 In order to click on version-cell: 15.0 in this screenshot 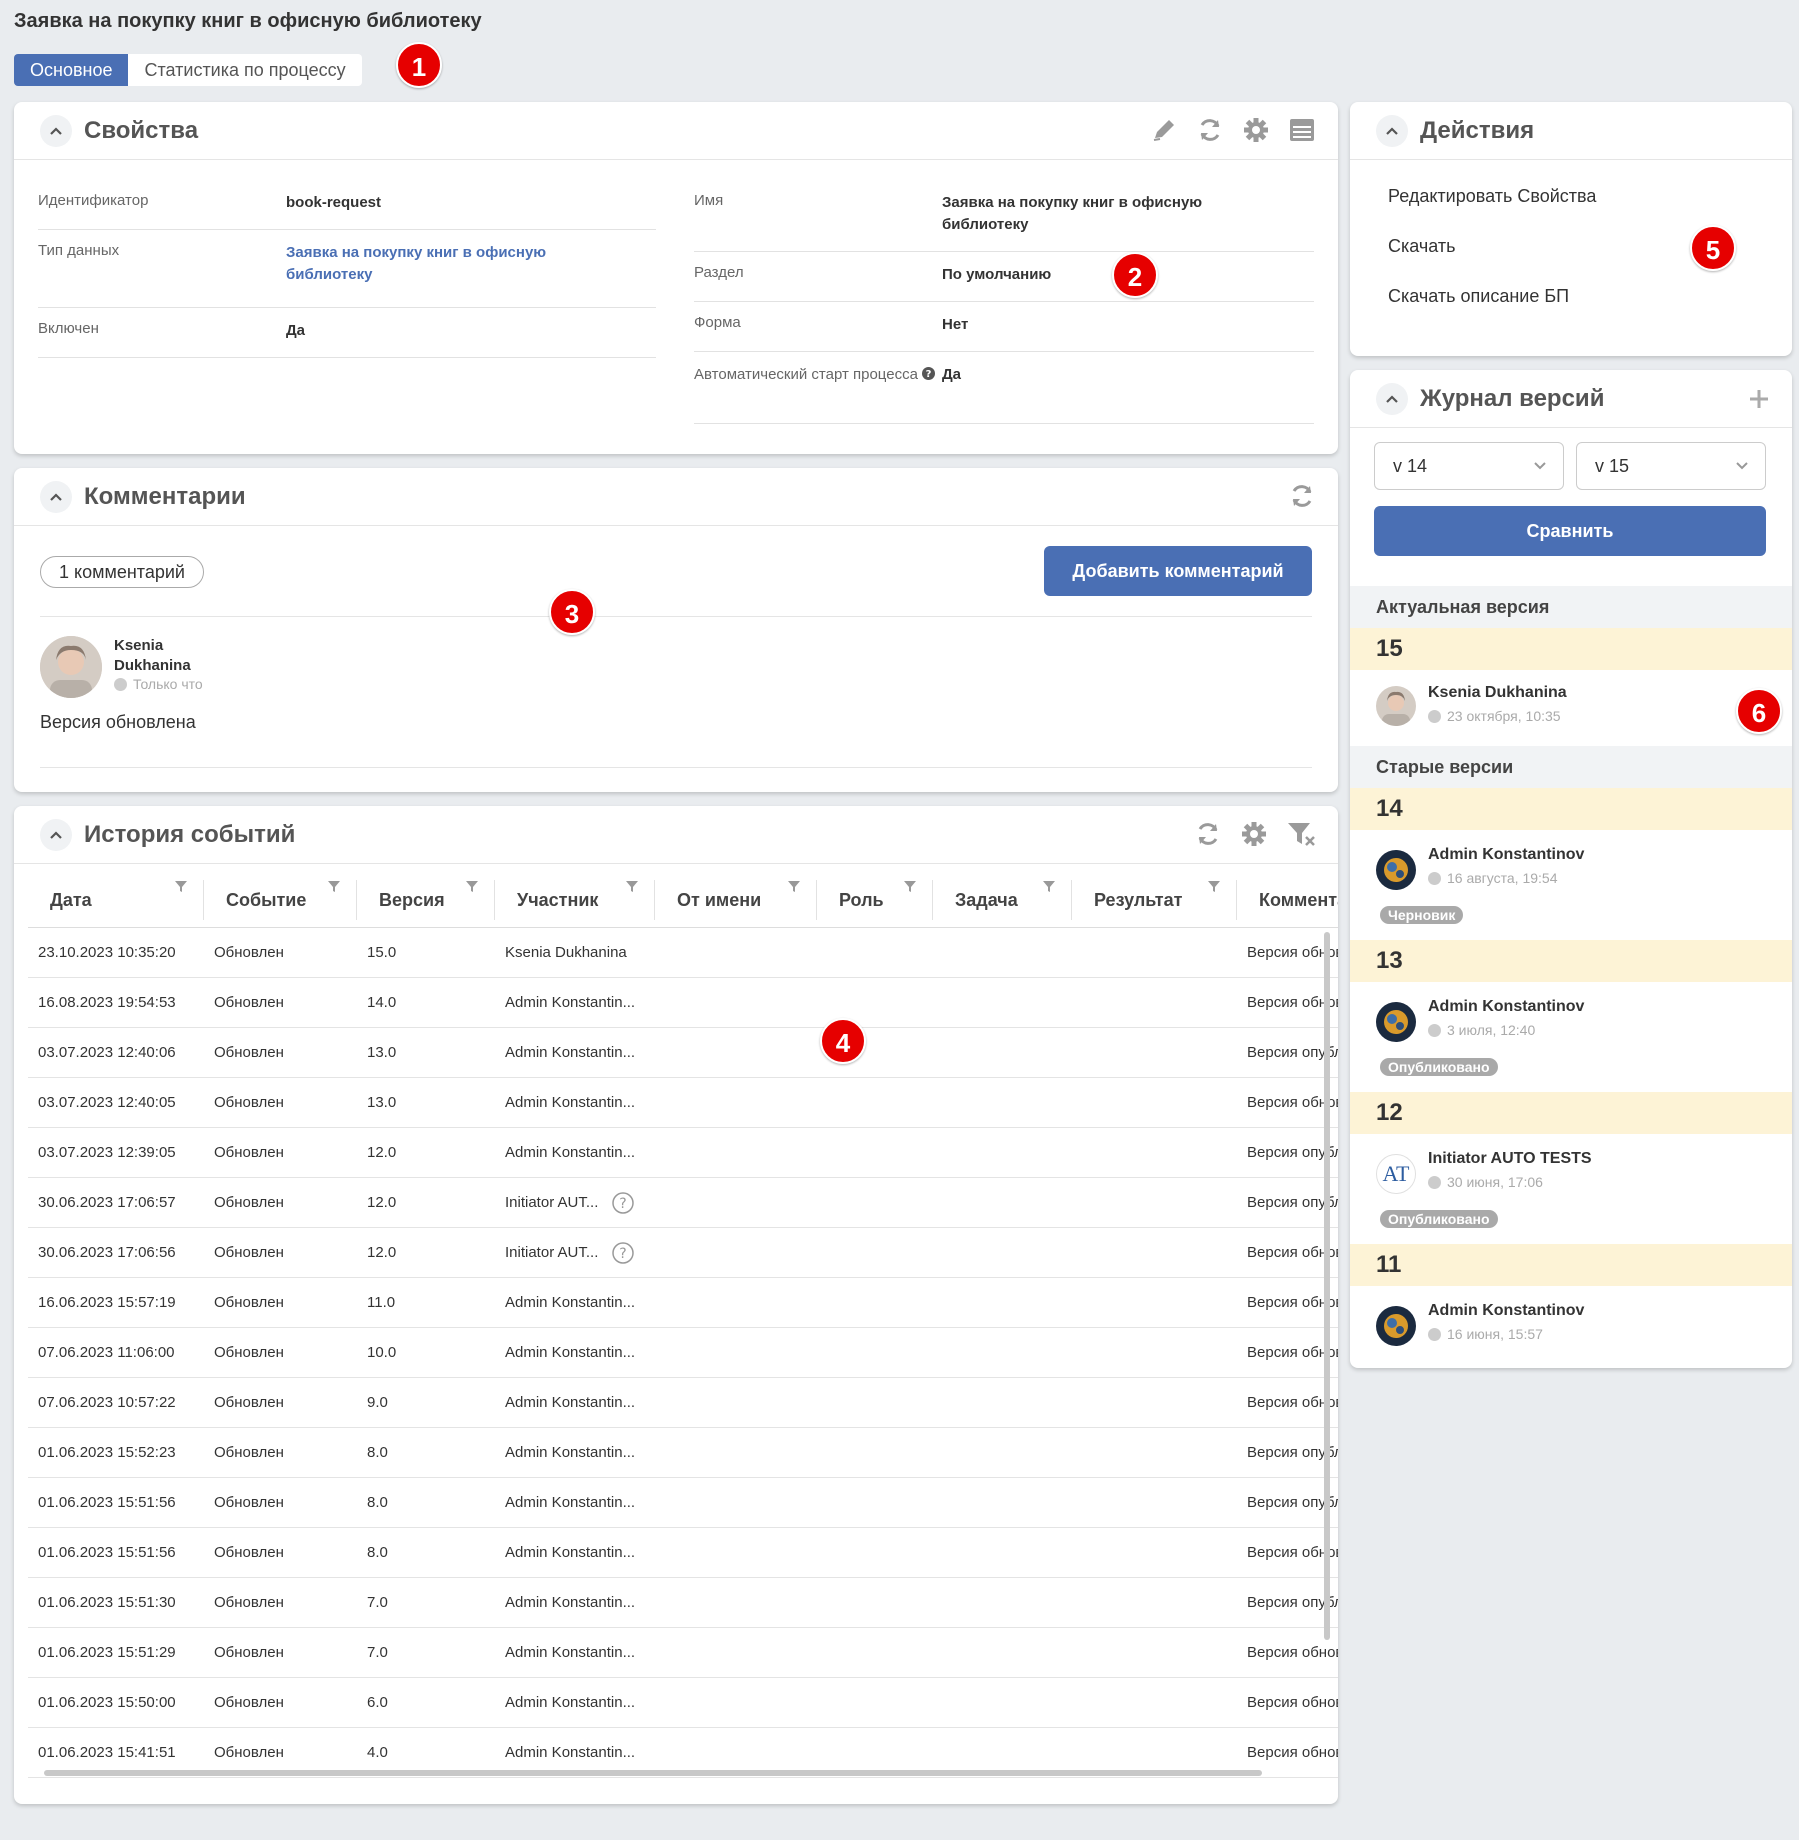, I will do `click(382, 952)`.